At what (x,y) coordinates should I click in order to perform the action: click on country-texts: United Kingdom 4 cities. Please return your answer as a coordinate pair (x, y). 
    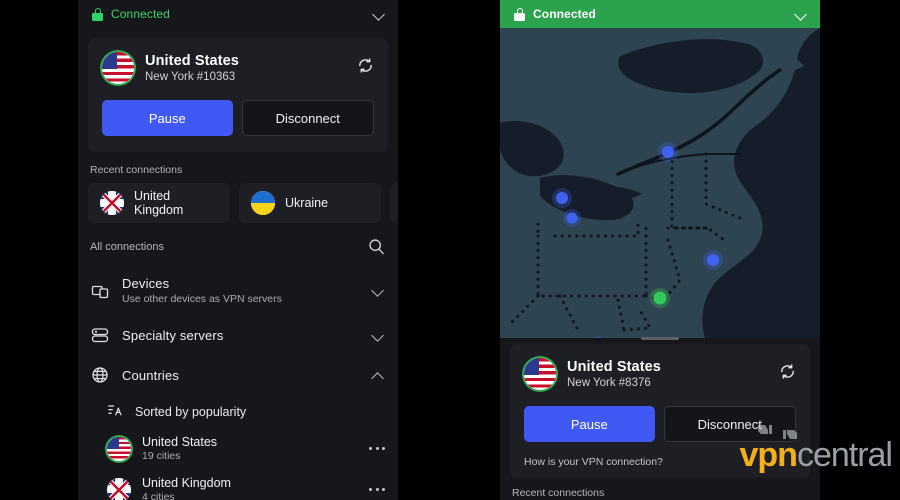
    Looking at the image, I should click on (186, 488).